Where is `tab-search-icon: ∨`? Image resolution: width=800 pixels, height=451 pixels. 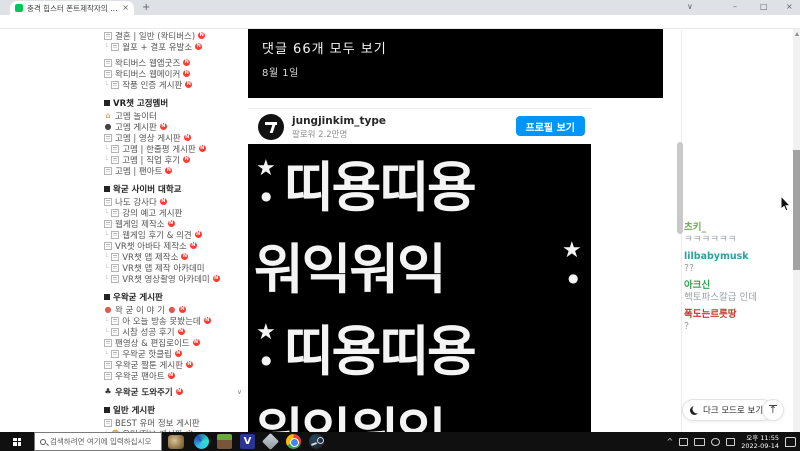 tab-search-icon: ∨ is located at coordinates (690, 6).